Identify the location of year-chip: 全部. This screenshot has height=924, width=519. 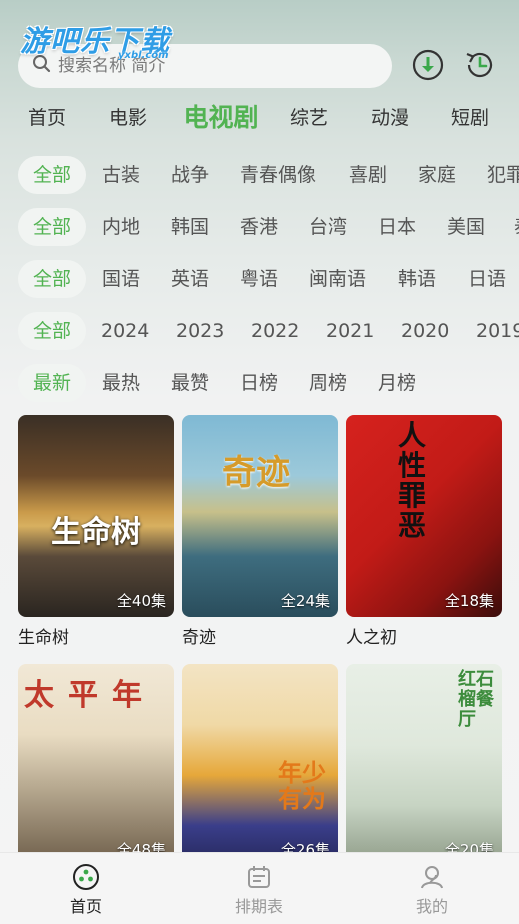
(52, 331).